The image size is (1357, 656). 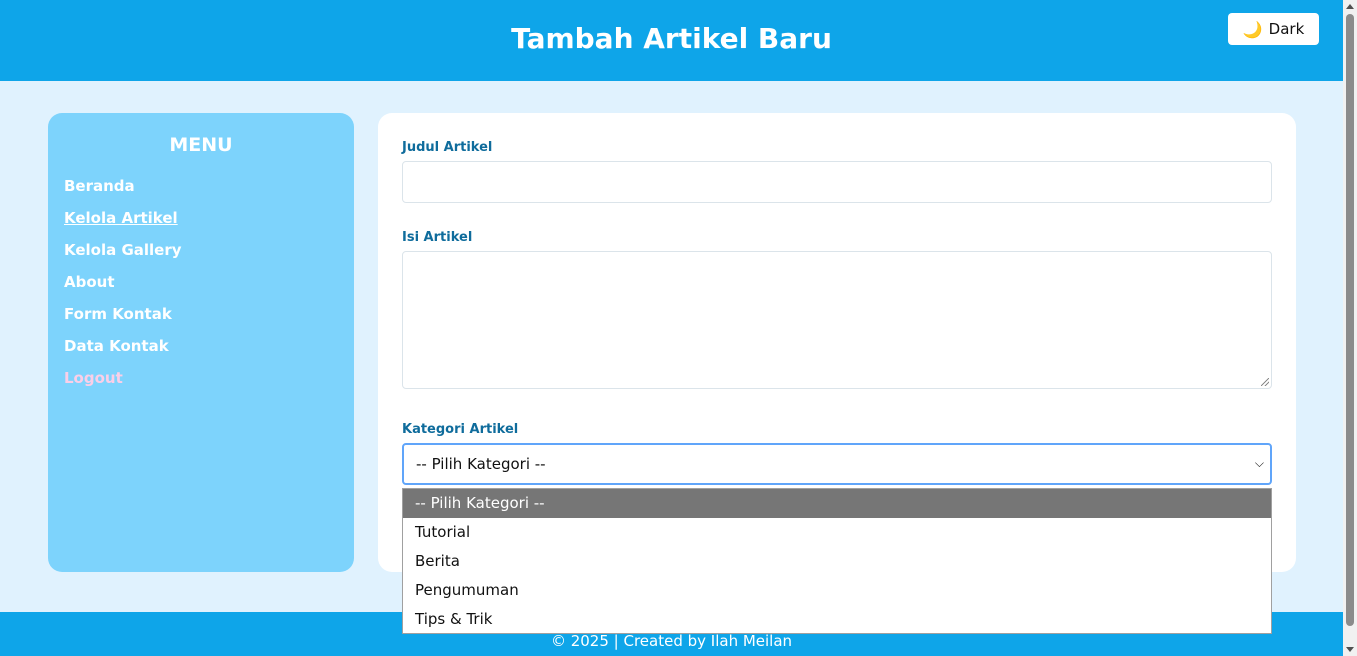 What do you see at coordinates (1350, 6) in the screenshot?
I see `scroll-up-icon` at bounding box center [1350, 6].